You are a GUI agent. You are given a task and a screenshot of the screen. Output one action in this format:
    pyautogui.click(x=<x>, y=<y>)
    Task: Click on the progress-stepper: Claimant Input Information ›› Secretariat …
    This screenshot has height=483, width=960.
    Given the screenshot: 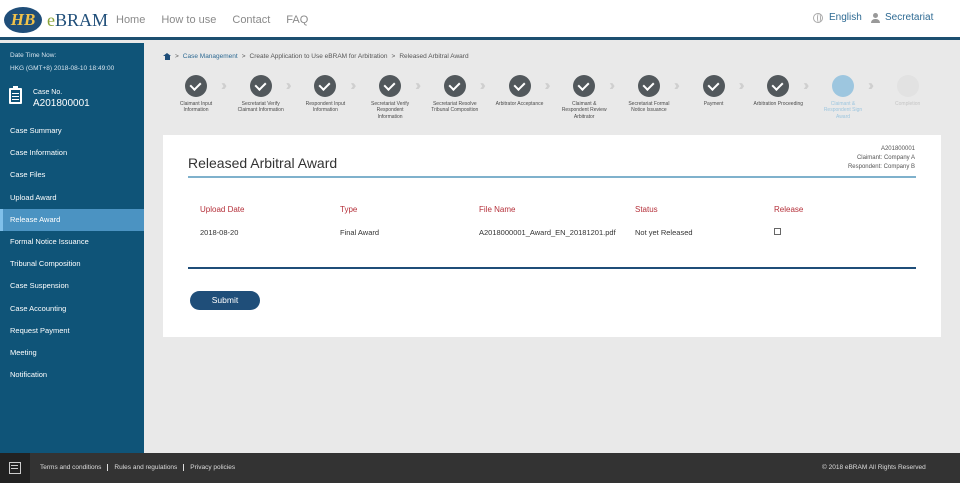 What is the action you would take?
    pyautogui.click(x=556, y=102)
    